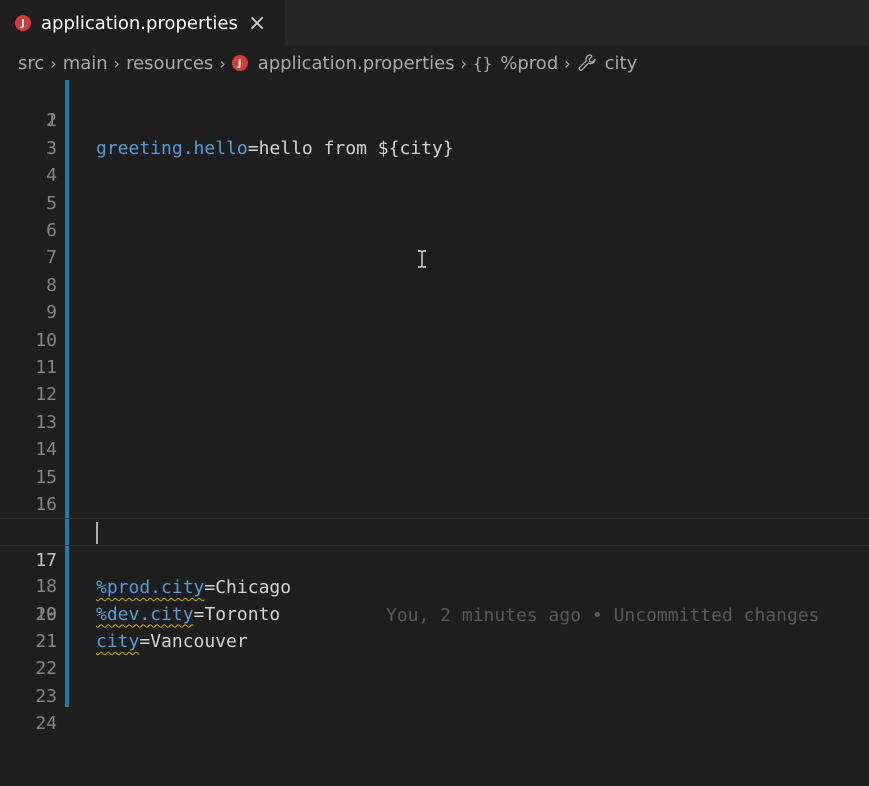  I want to click on line-number: 11, so click(46, 367).